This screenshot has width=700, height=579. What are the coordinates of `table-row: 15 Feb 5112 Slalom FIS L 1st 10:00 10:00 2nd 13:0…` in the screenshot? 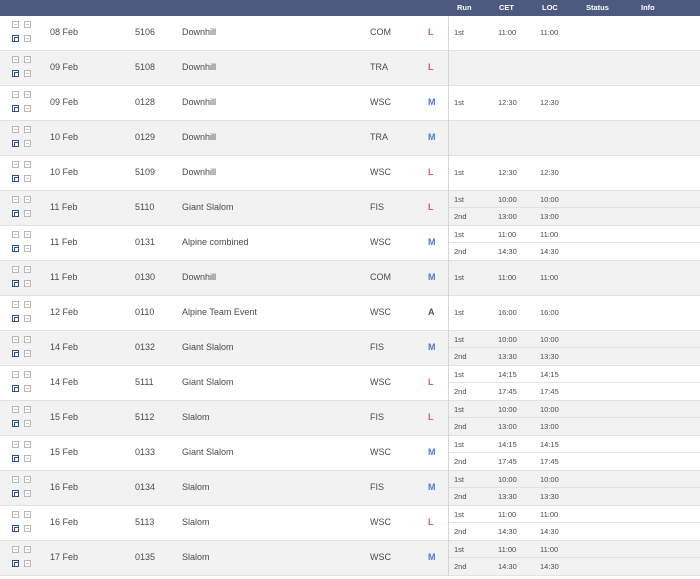 It's located at (350, 418).